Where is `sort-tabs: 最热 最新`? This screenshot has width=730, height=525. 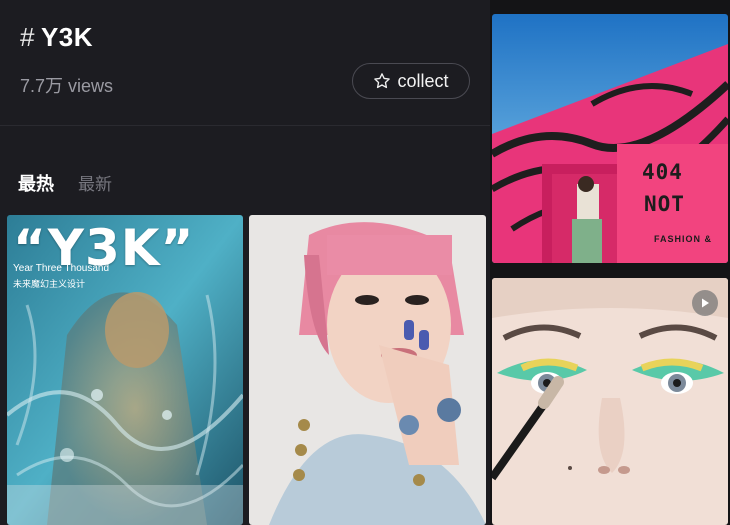
sort-tabs: 最热 最新 is located at coordinates (65, 183).